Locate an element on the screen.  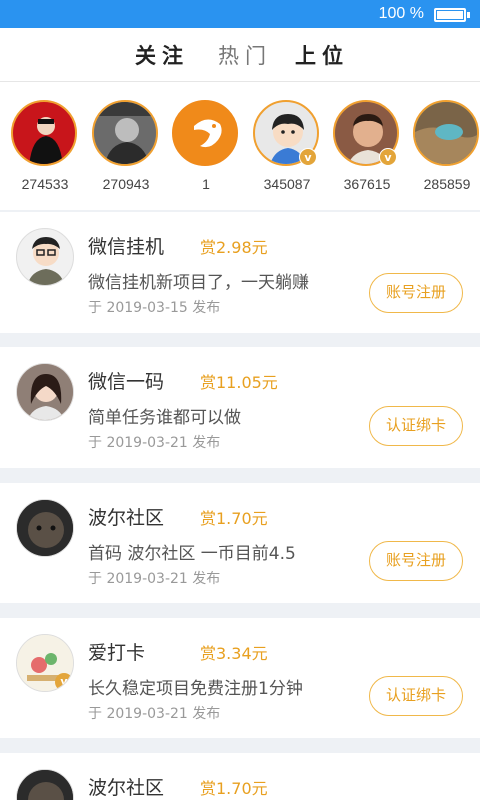
tab-follow: 关注 is located at coordinates (162, 55).